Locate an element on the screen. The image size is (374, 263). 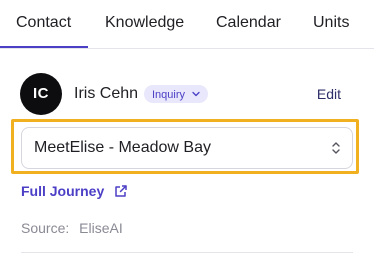
full-journey-label: Full Journey is located at coordinates (63, 191).